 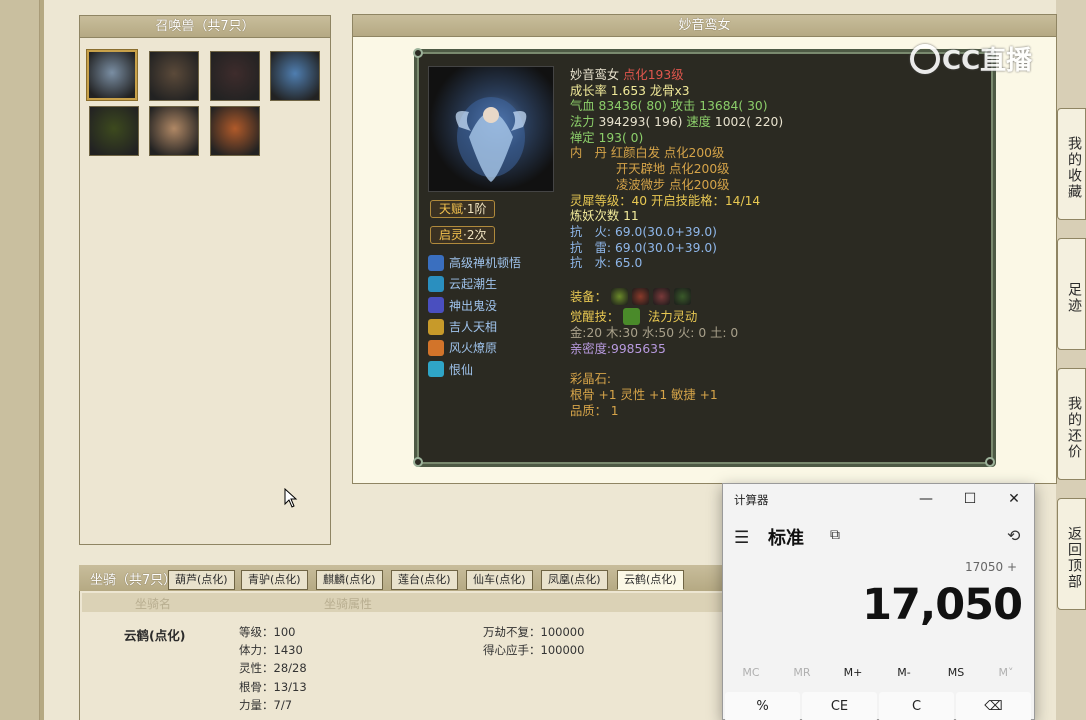 What do you see at coordinates (630, 90) in the screenshot?
I see `growth-rate: 成长率 1.653 龙骨x3` at bounding box center [630, 90].